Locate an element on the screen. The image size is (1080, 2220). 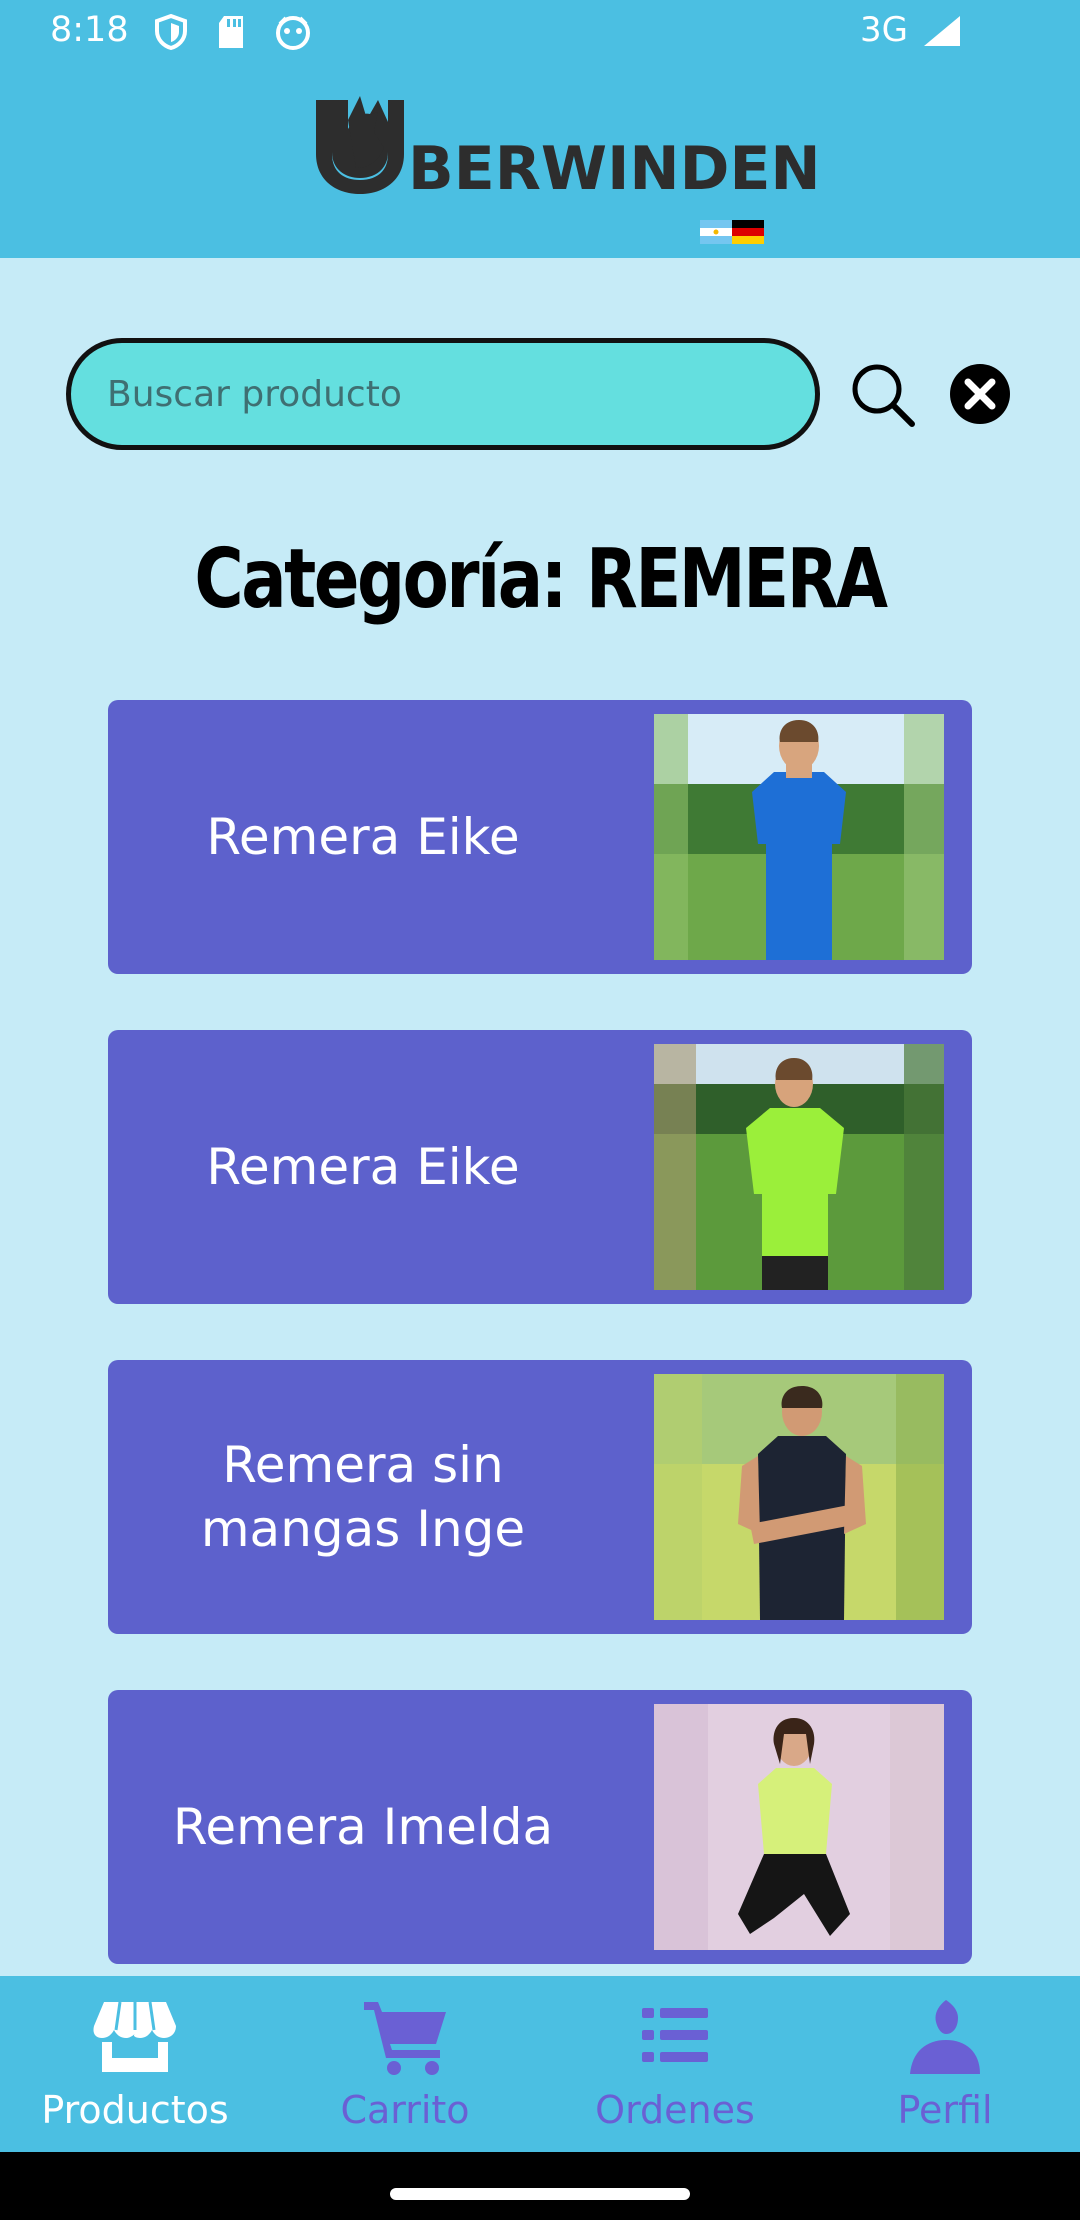
emoji-icon is located at coordinates (293, 33).